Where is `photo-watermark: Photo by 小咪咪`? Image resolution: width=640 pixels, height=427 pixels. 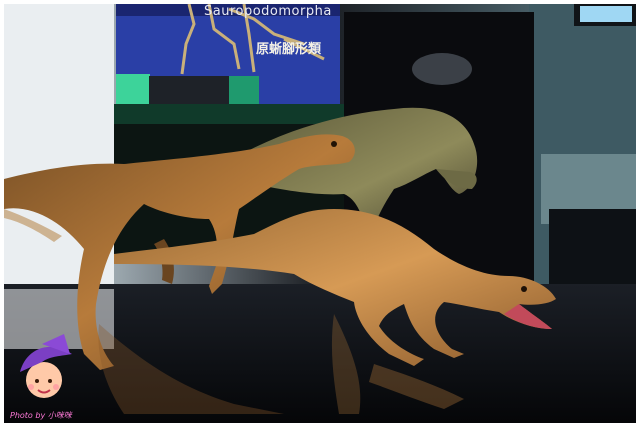
photo-watermark: Photo by 小咪咪 is located at coordinates (41, 415).